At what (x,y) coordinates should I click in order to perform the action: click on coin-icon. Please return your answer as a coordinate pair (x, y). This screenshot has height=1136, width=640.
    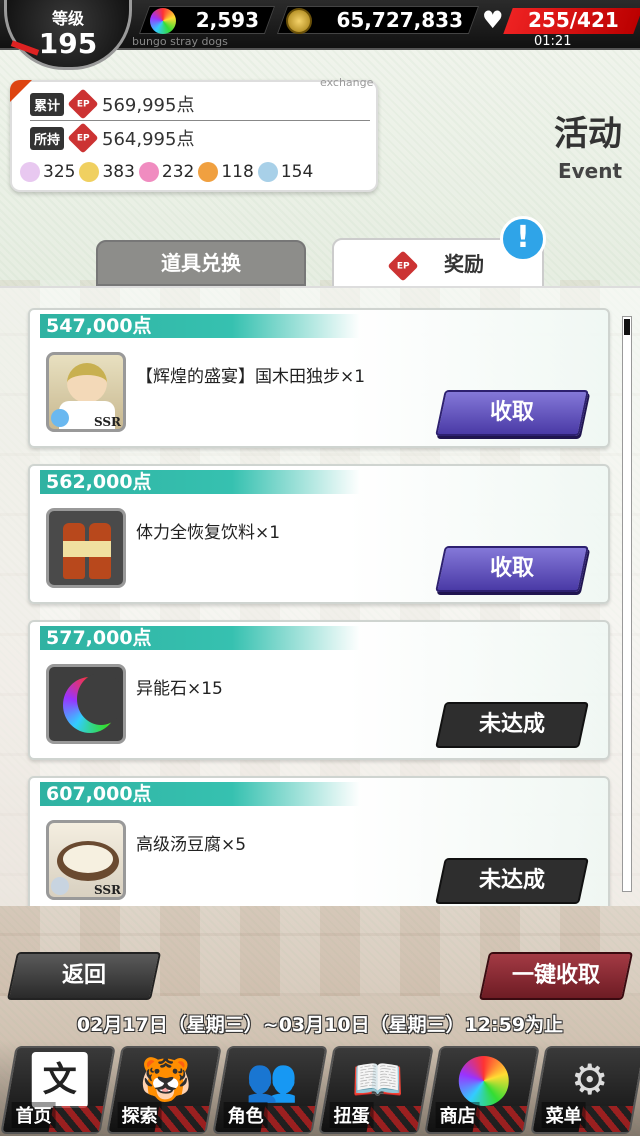
    Looking at the image, I should click on (299, 21).